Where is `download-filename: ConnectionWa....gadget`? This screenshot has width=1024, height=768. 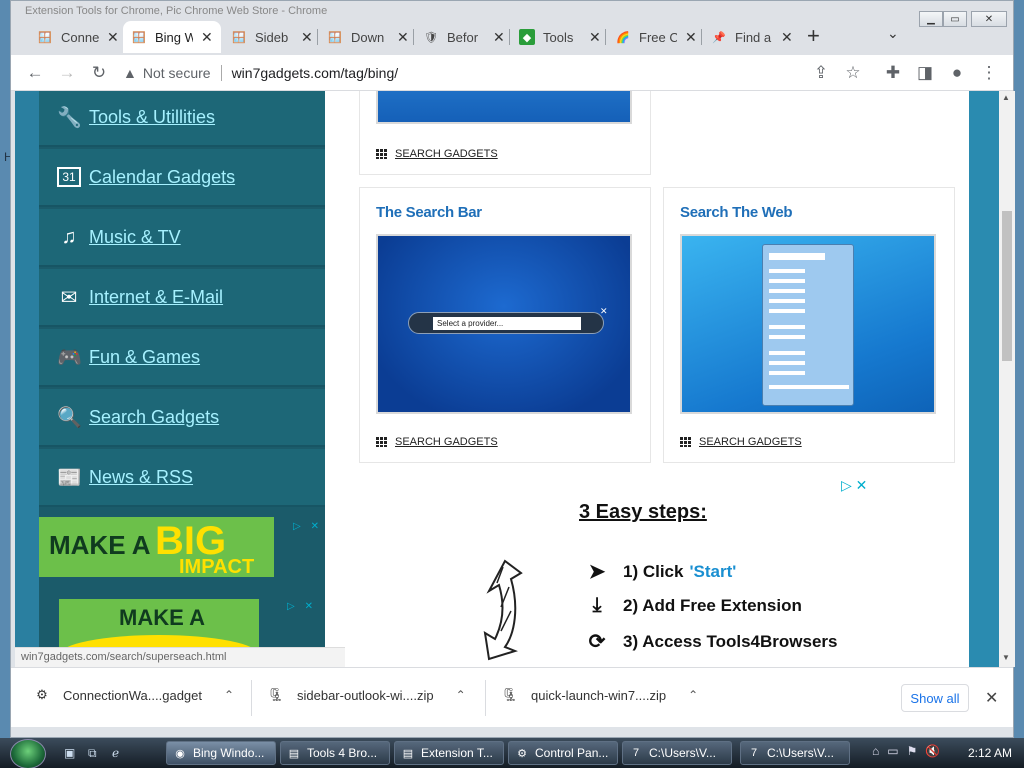
download-filename: ConnectionWa....gadget is located at coordinates (132, 695).